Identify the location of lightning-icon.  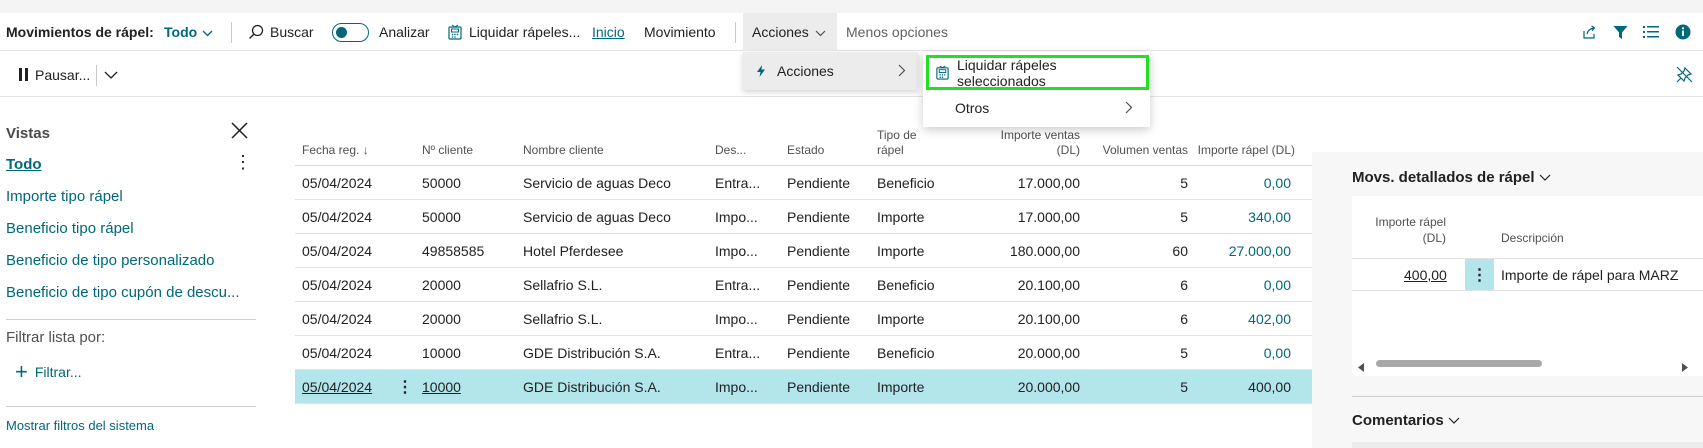
(761, 71).